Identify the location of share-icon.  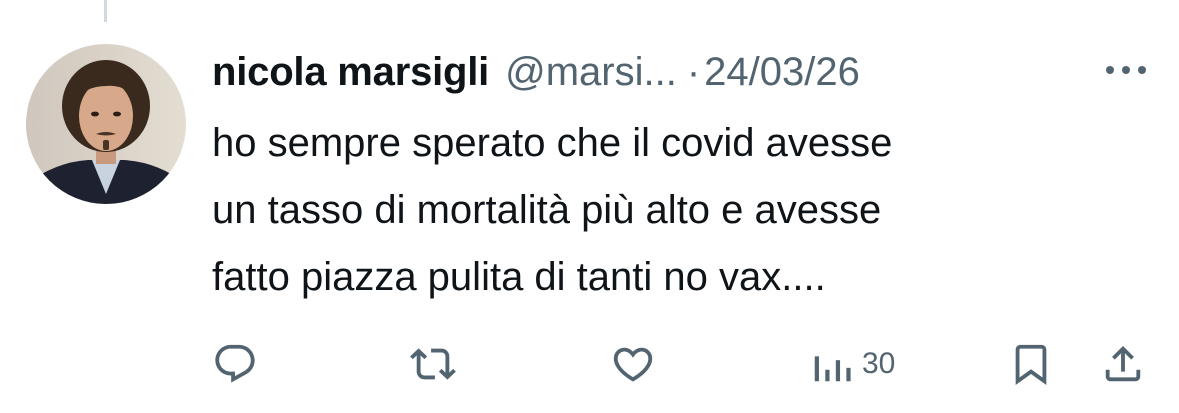
(1123, 363).